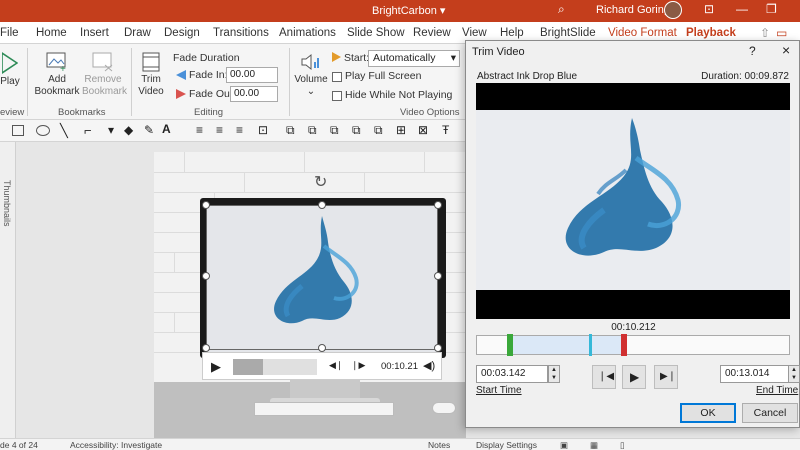  What do you see at coordinates (241, 33) in the screenshot?
I see `tab-transitions: Transitions` at bounding box center [241, 33].